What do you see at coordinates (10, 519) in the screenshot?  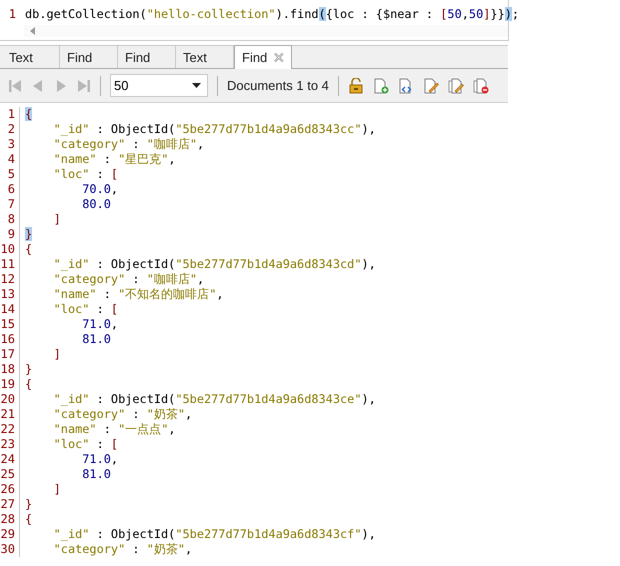 I see `line-number: 28` at bounding box center [10, 519].